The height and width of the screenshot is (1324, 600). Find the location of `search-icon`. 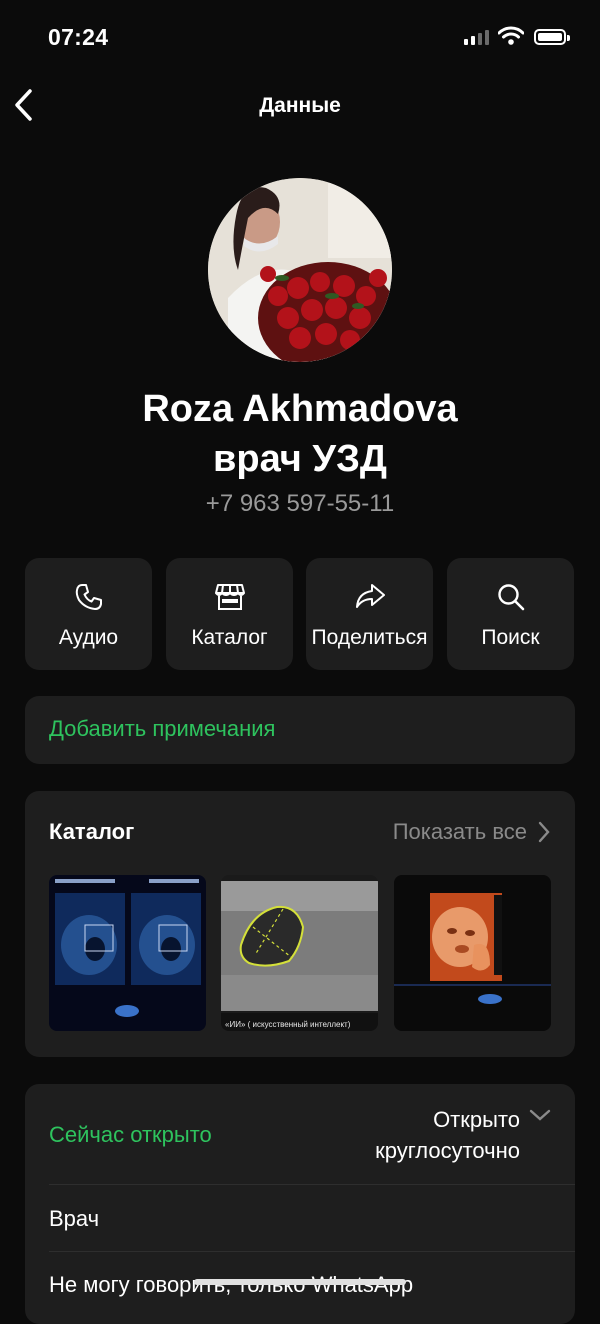

search-icon is located at coordinates (510, 597).